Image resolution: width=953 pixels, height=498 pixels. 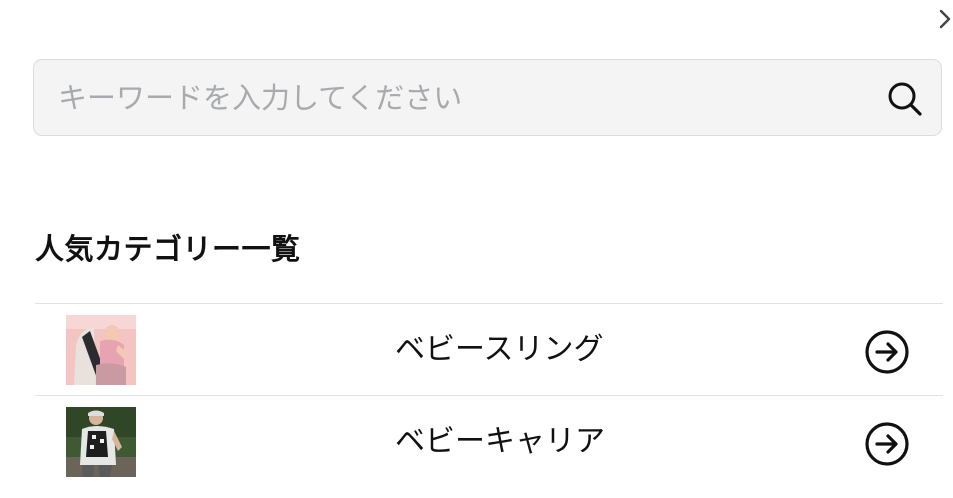 I want to click on category-label: ベビースリング, so click(x=499, y=349).